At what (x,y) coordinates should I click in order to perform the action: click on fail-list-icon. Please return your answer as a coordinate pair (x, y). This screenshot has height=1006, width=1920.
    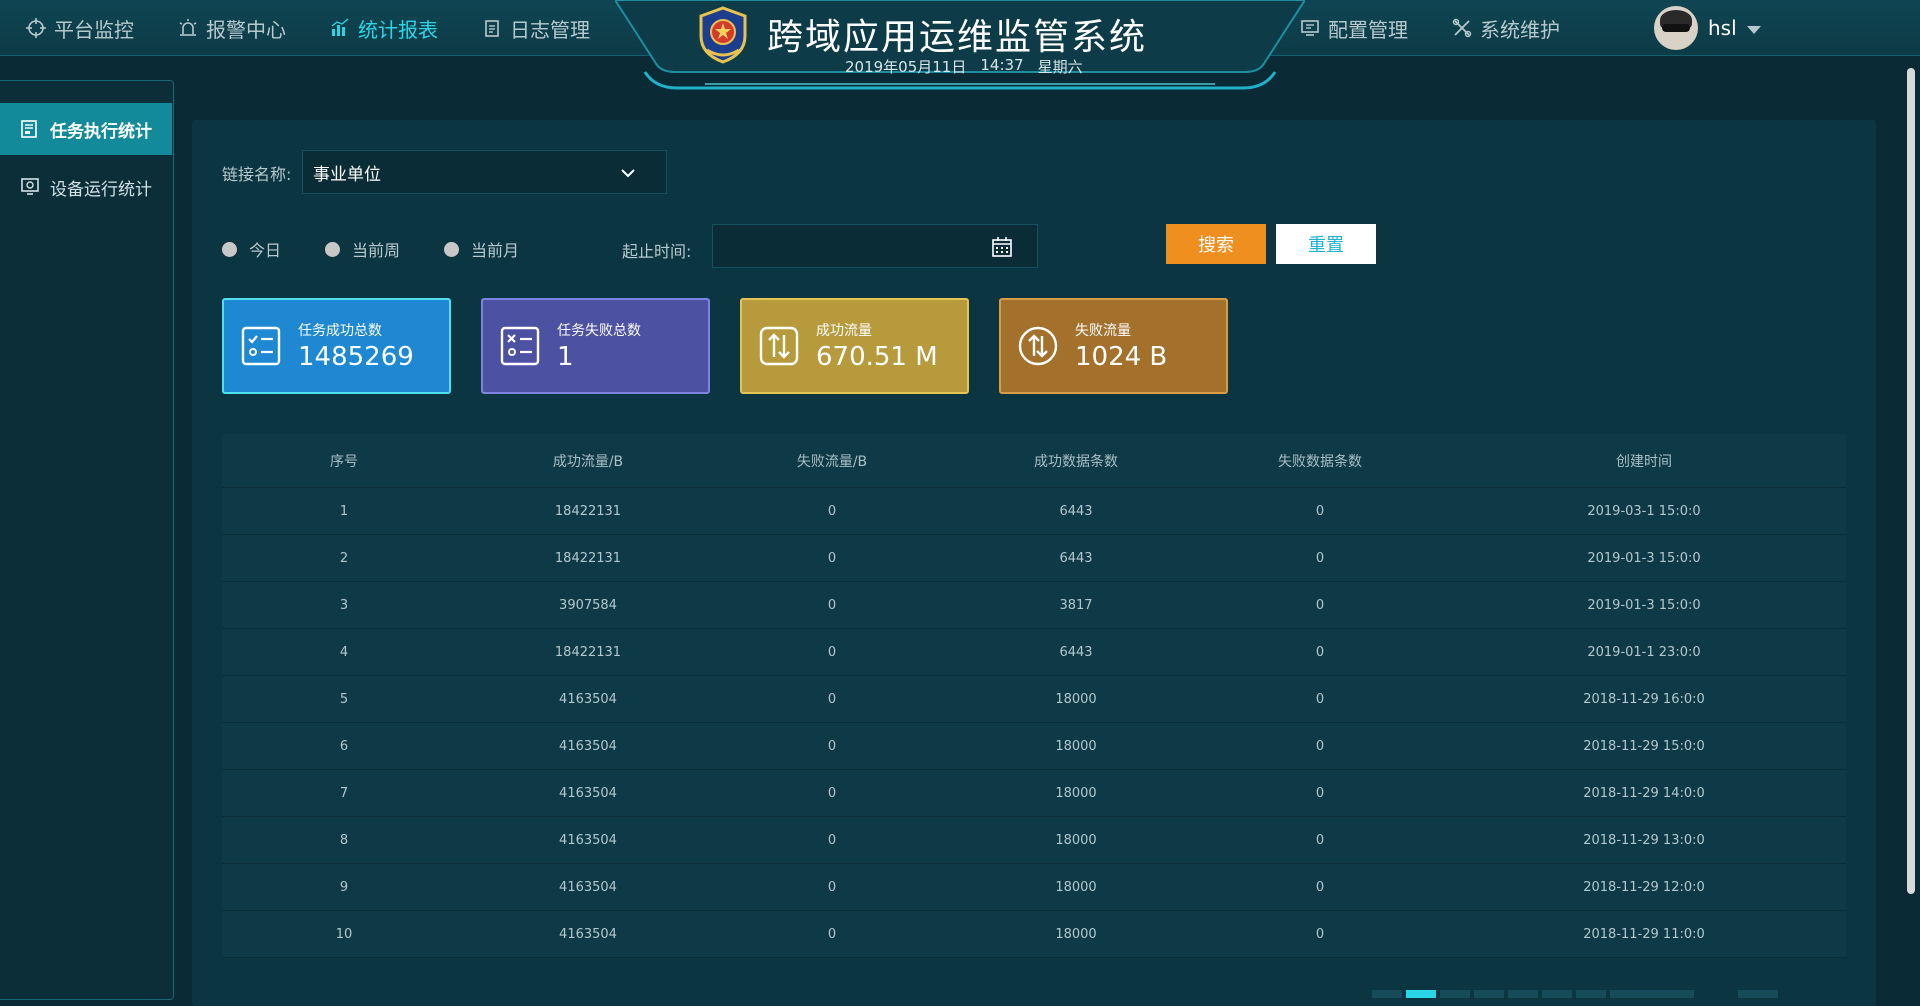
    Looking at the image, I should click on (520, 346).